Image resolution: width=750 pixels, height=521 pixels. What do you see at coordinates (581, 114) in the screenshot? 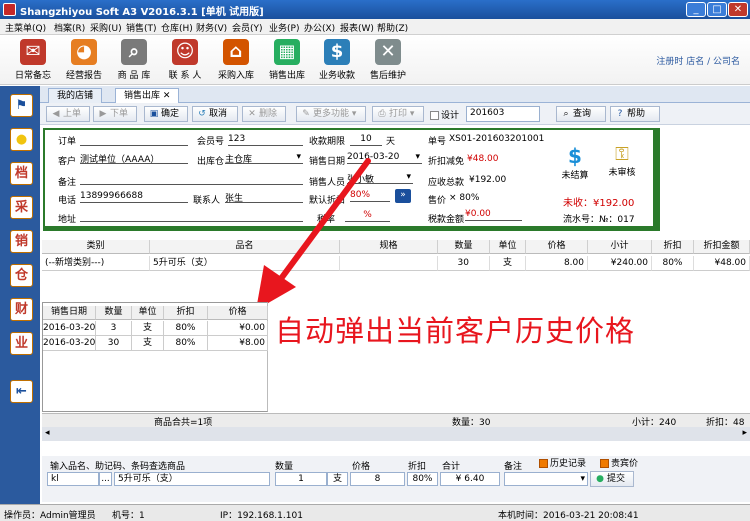
I see `query-button: ⌕ 查询` at bounding box center [581, 114].